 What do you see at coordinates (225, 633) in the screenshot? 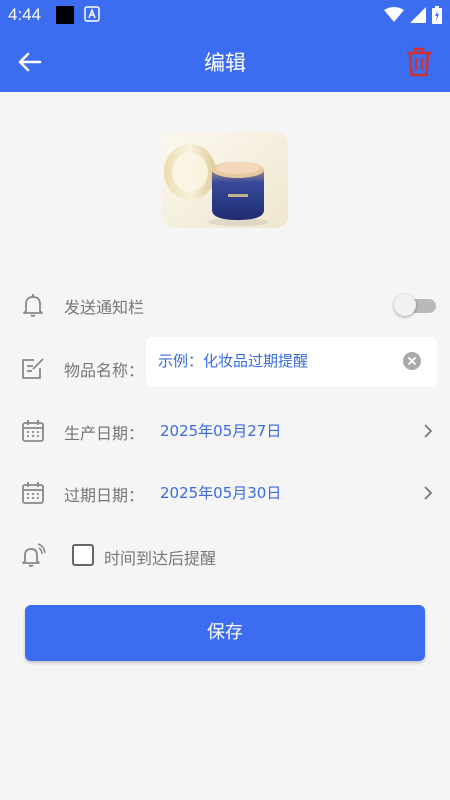
I see `save-button: 保存` at bounding box center [225, 633].